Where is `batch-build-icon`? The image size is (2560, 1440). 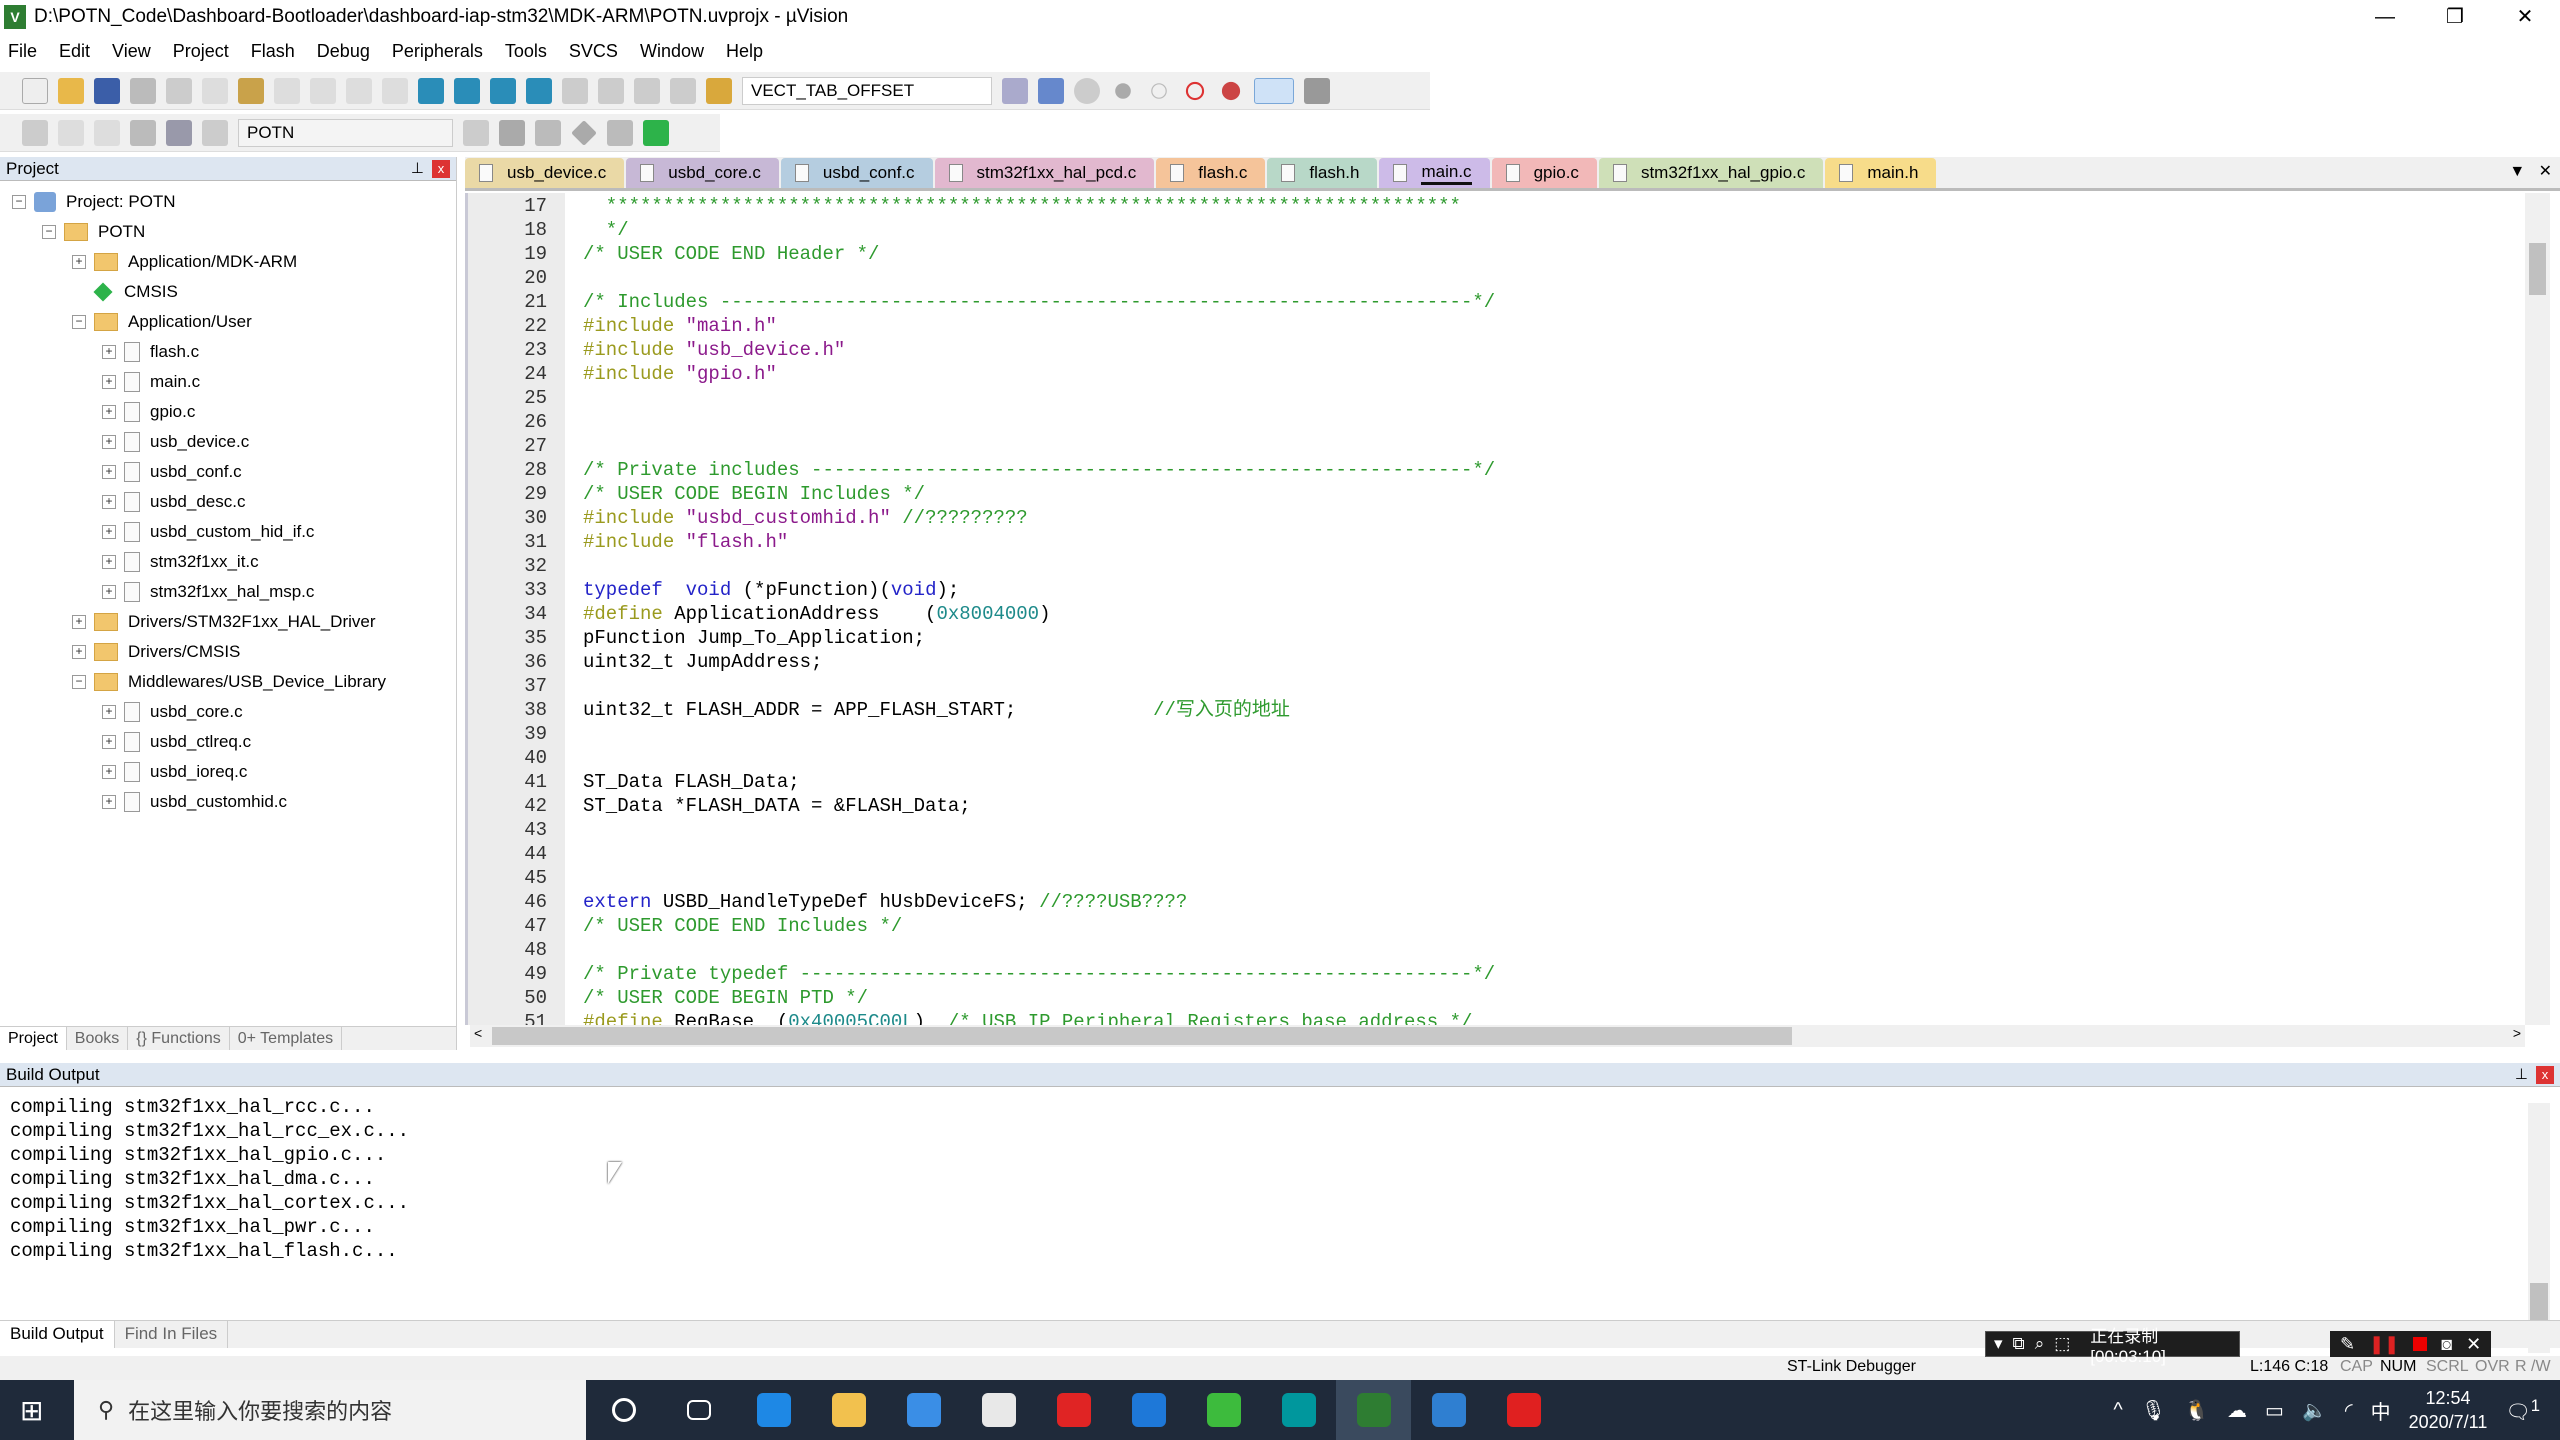
batch-build-icon is located at coordinates (143, 132).